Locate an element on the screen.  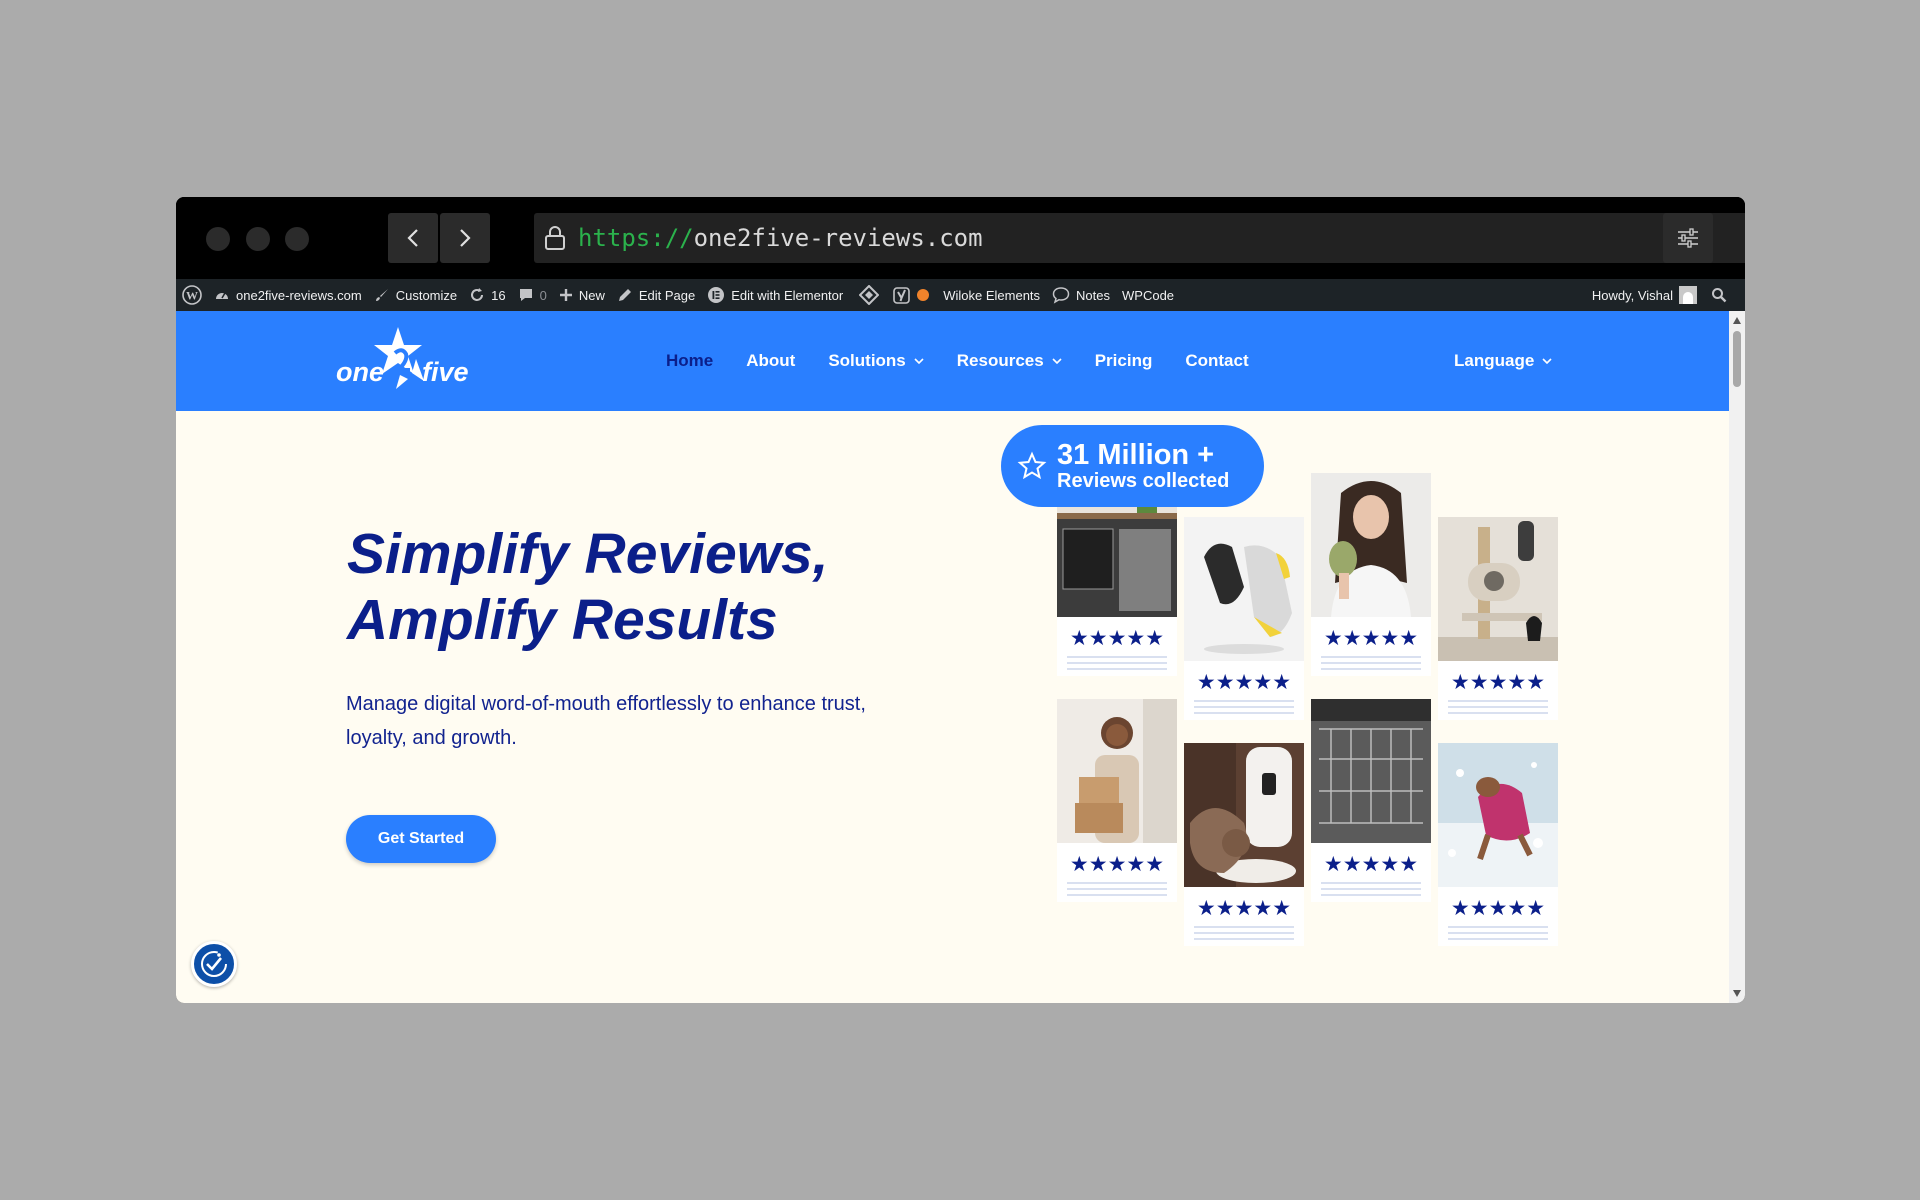
scroll-down-arrow-icon is located at coordinates (1737, 993).